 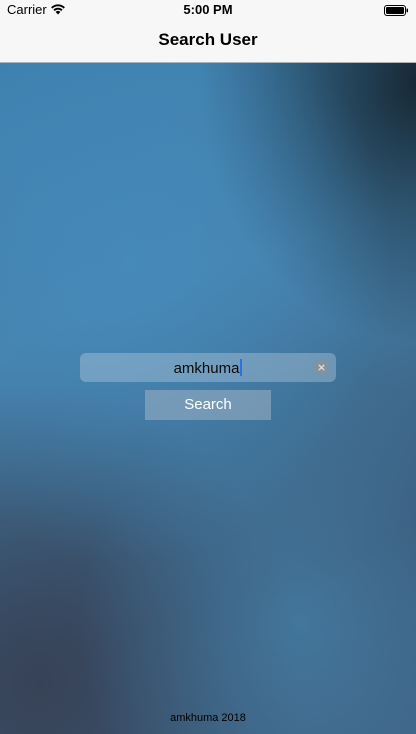 I want to click on search-input: amkhuma, so click(x=208, y=367).